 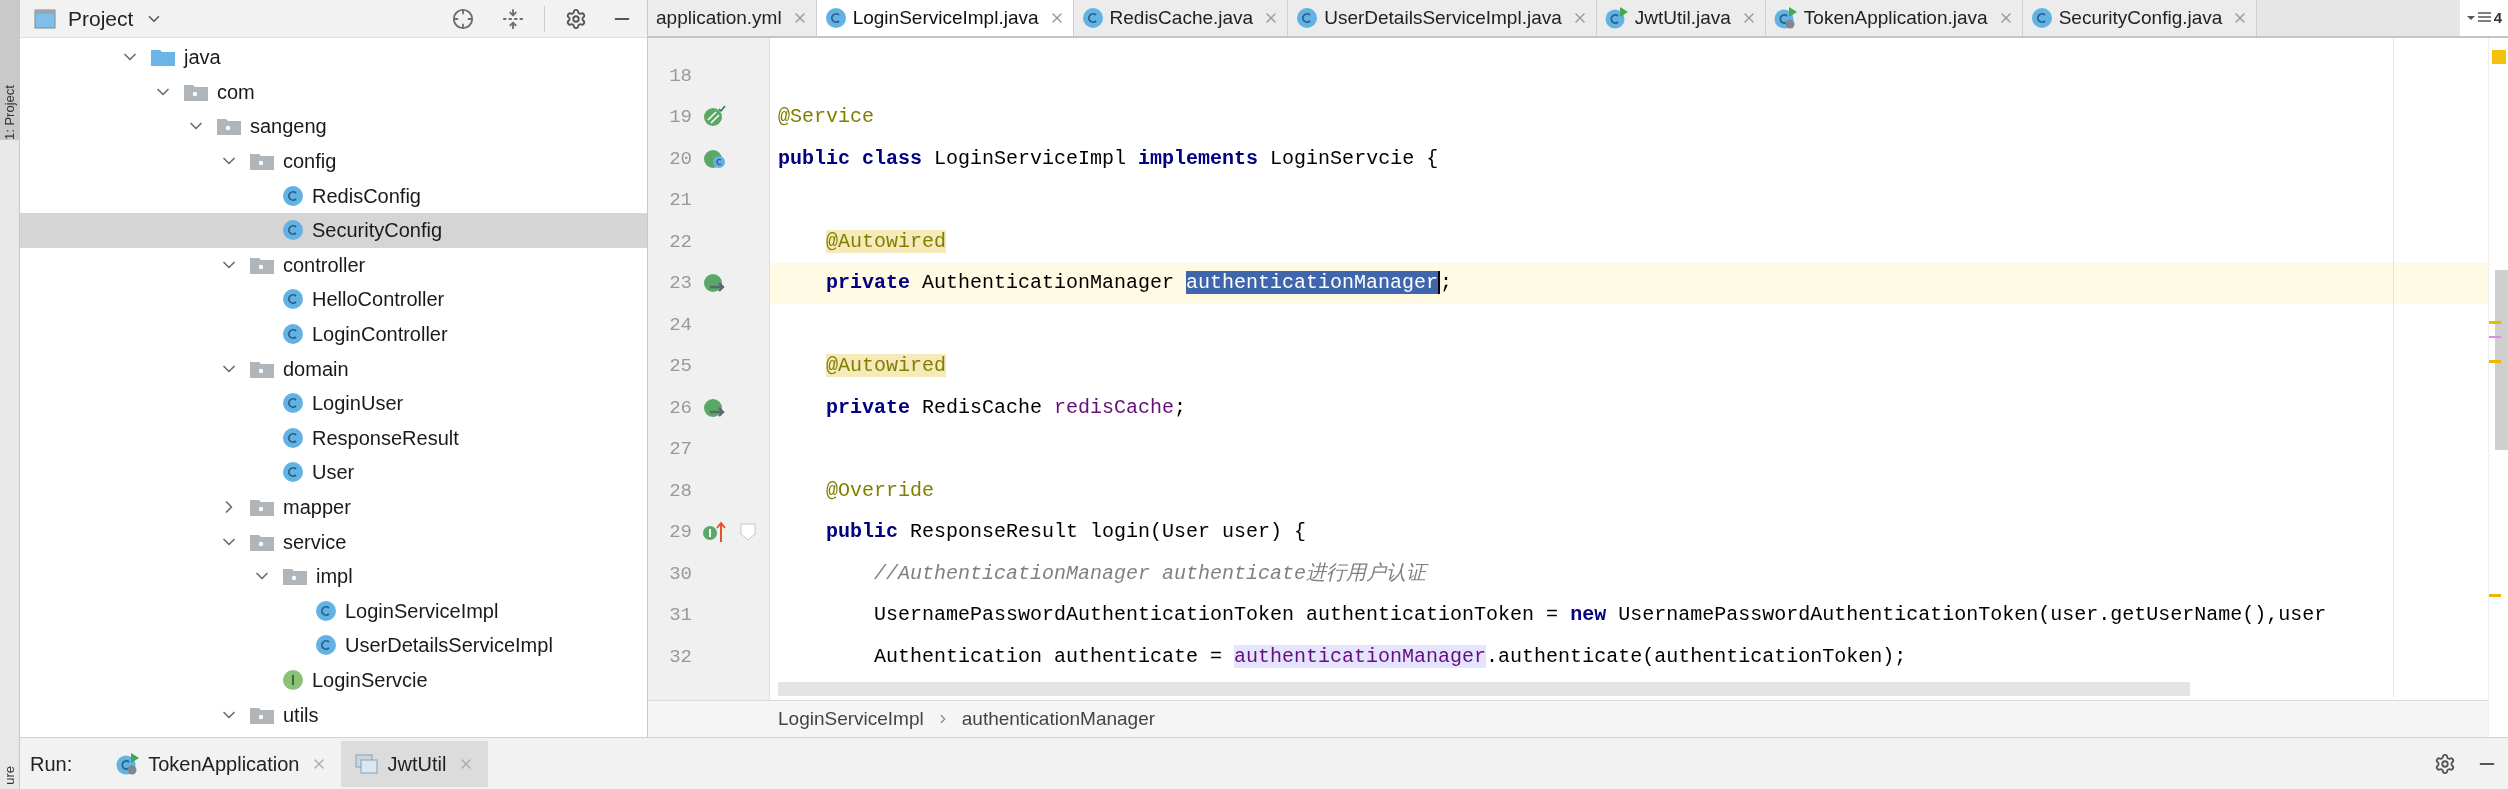 I want to click on line-number: 28, so click(x=680, y=491).